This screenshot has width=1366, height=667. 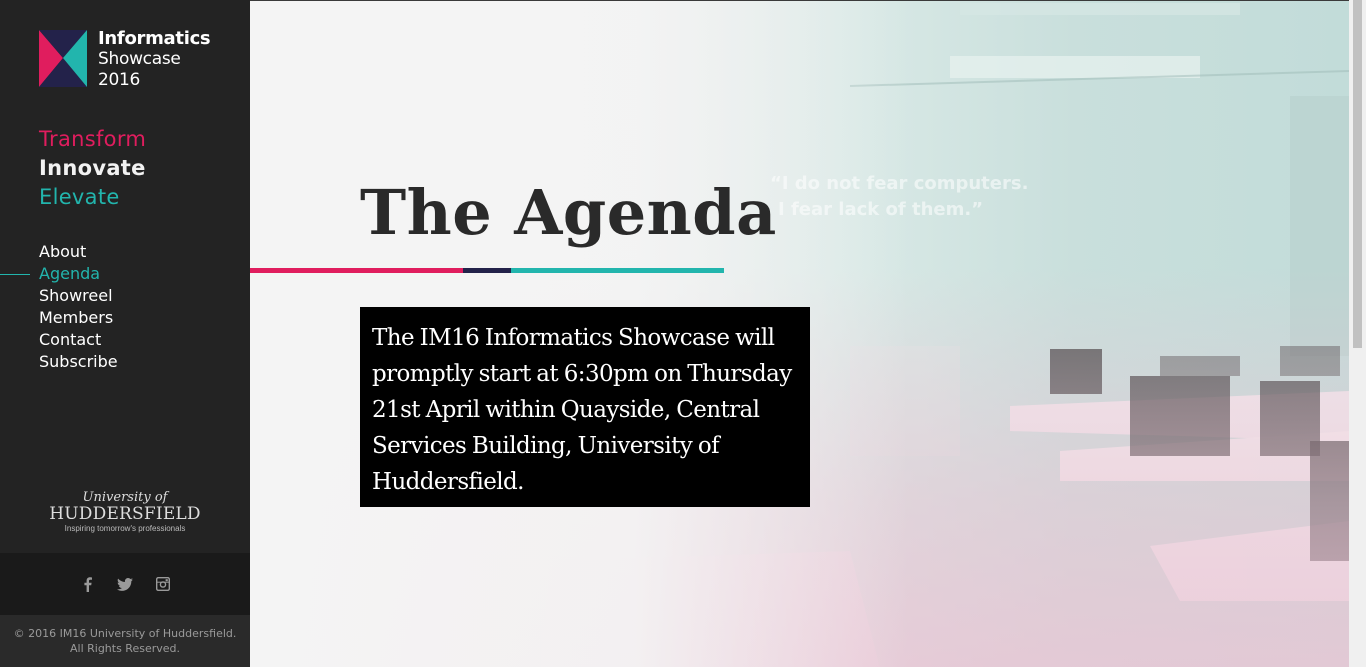 I want to click on page-title: The Agenda, so click(x=568, y=212).